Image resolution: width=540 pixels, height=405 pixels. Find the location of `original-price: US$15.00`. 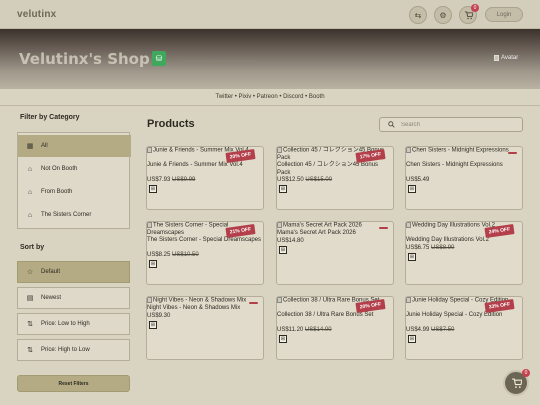

original-price: US$15.00 is located at coordinates (319, 180).